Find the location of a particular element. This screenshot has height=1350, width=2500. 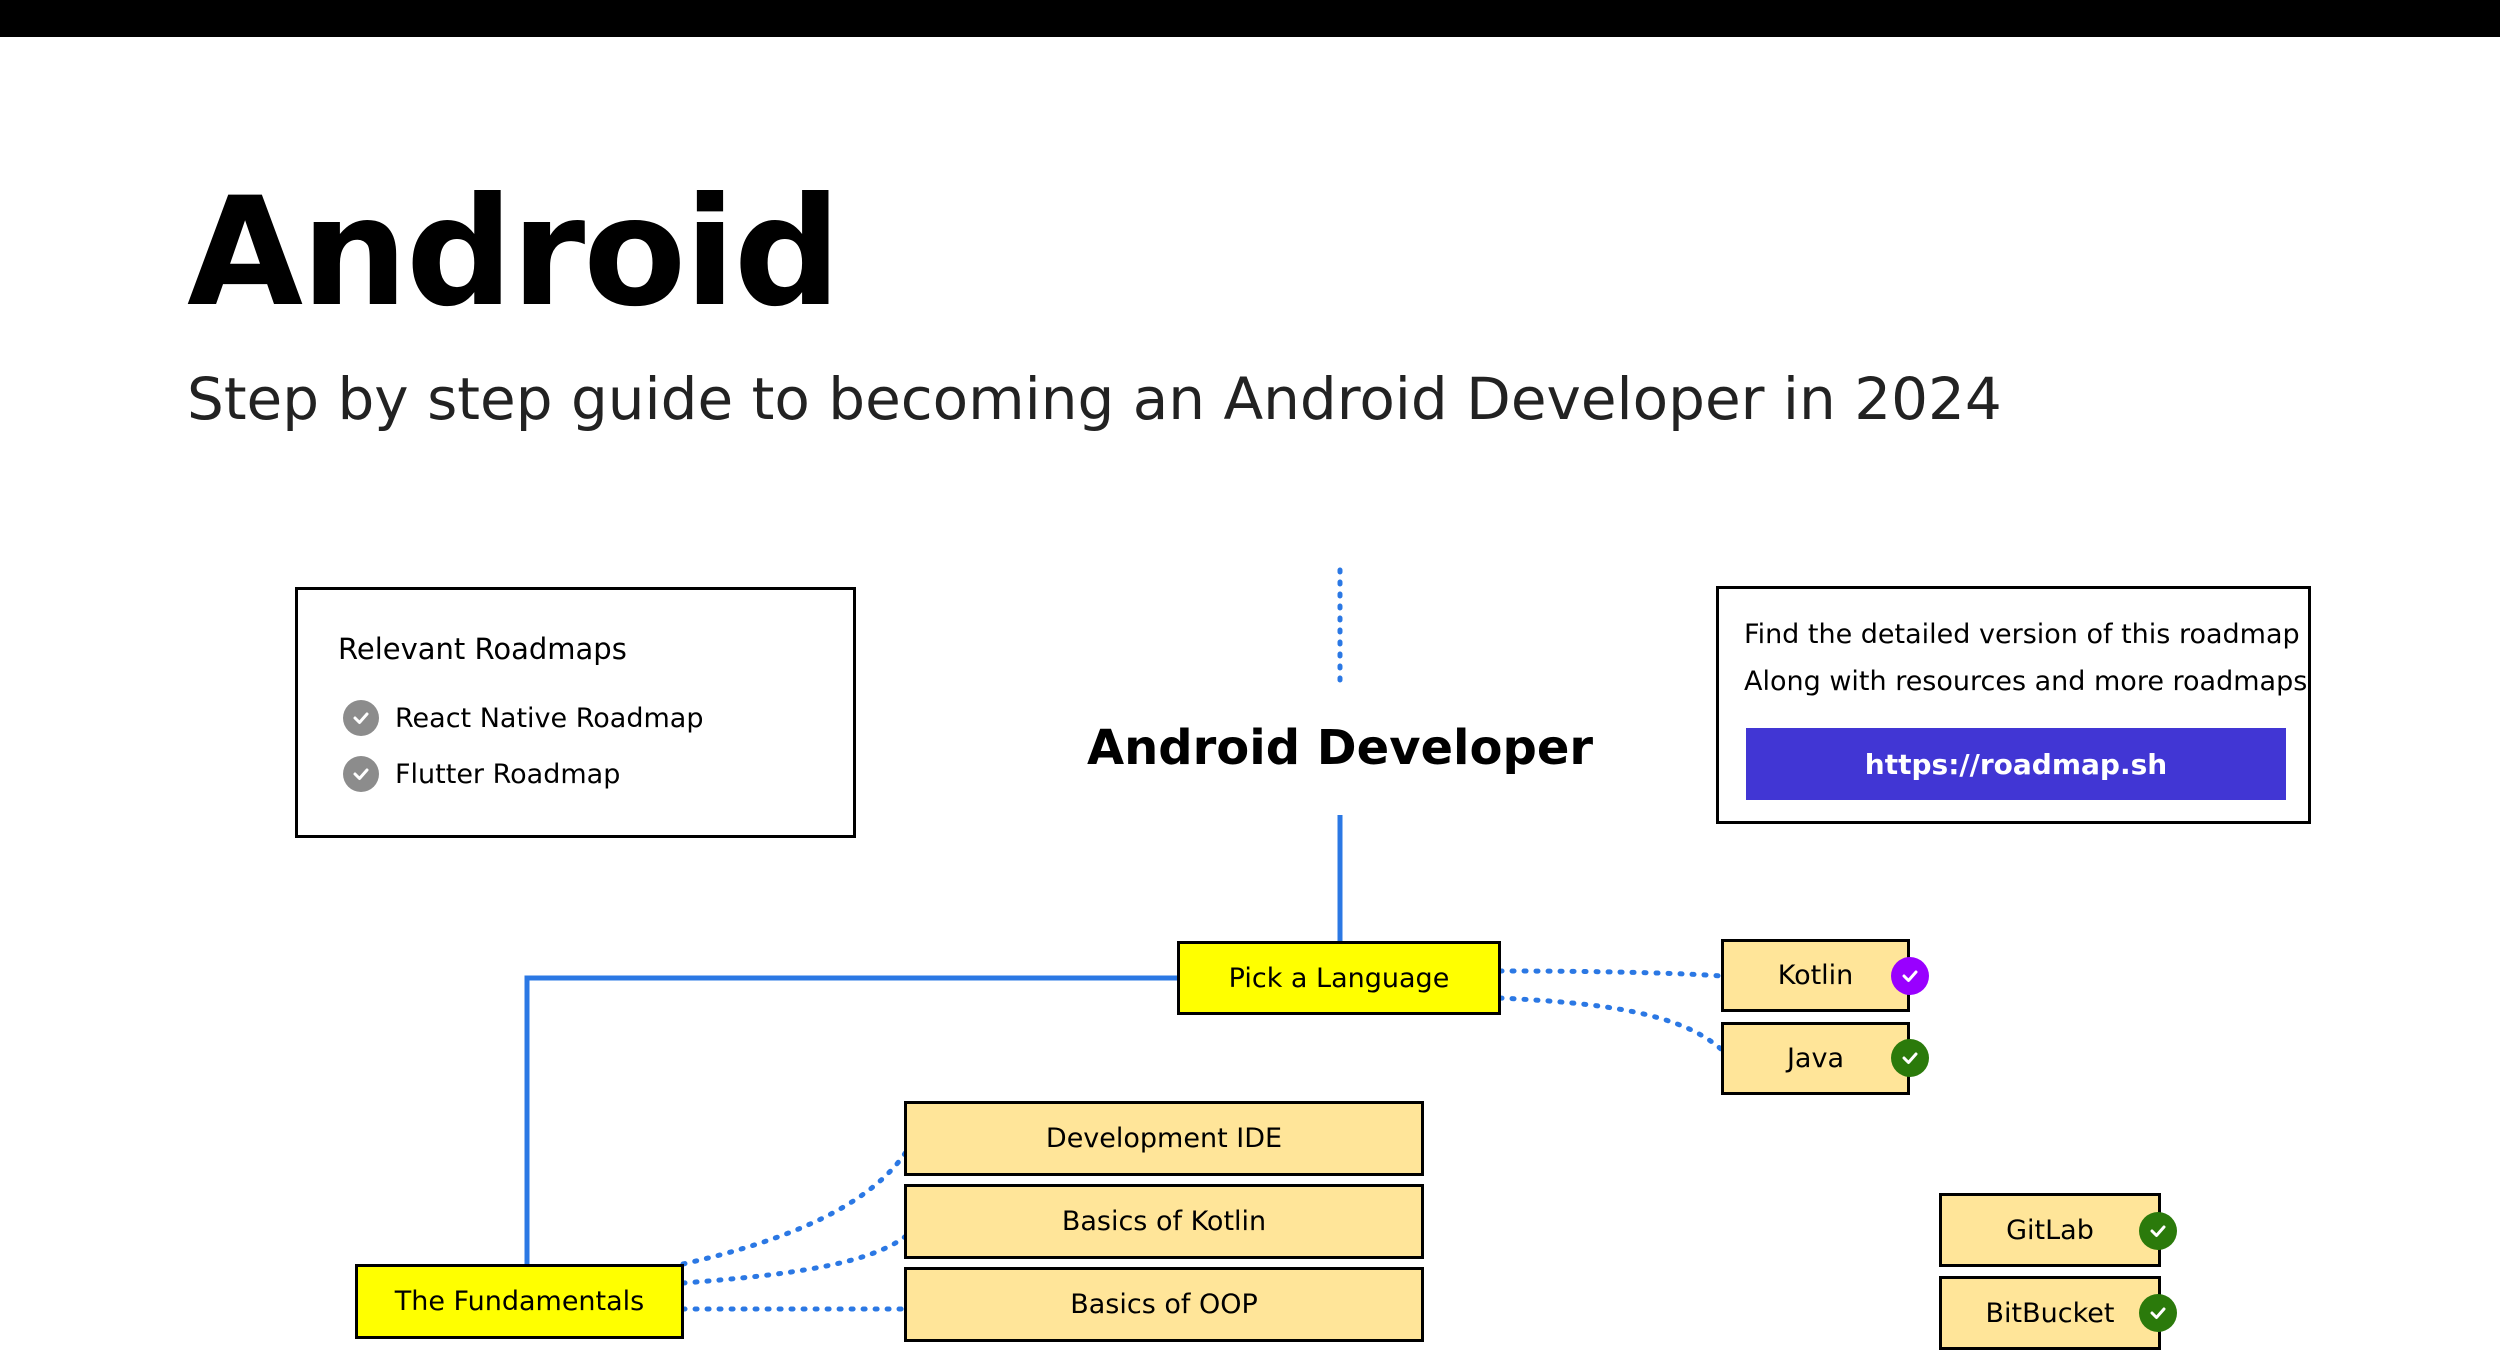

roadmap-link-react-native: React Native Roadmap is located at coordinates (523, 718).